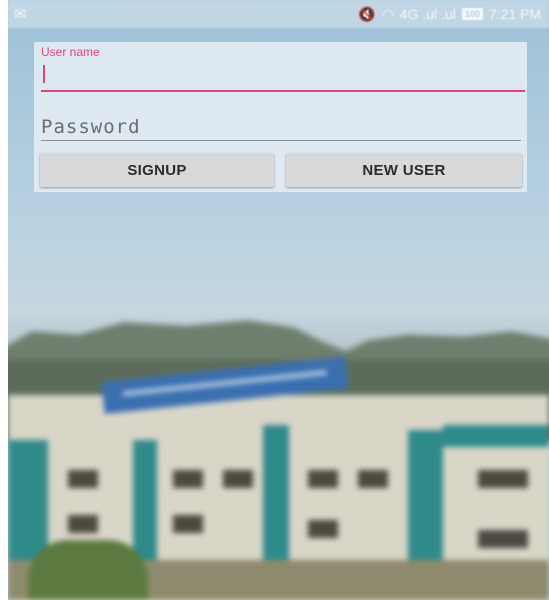  I want to click on status-right: 🔇 ◠ 4G .ul .ul 100 7:21 PM, so click(449, 14).